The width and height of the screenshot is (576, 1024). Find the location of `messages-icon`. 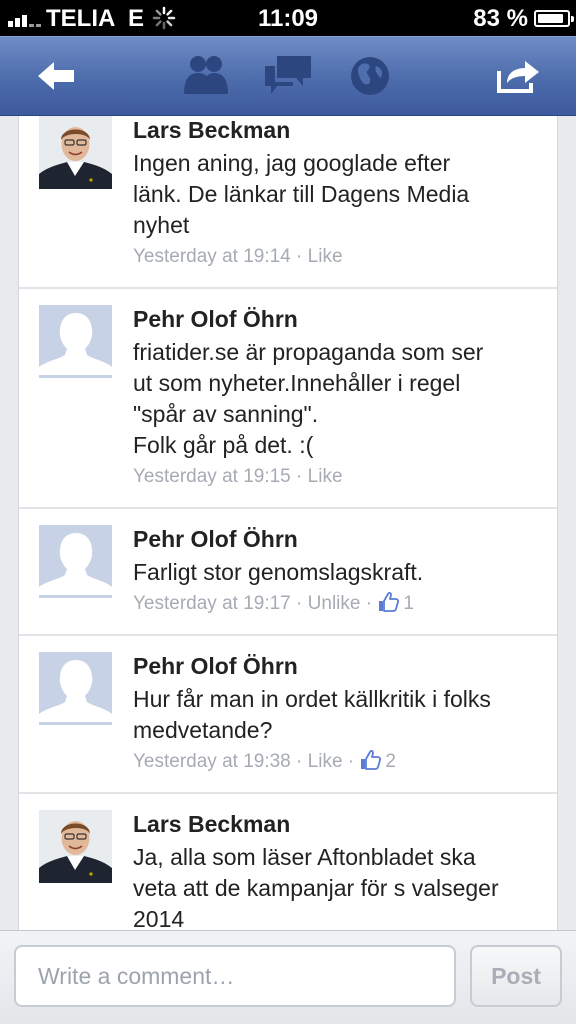

messages-icon is located at coordinates (288, 76).